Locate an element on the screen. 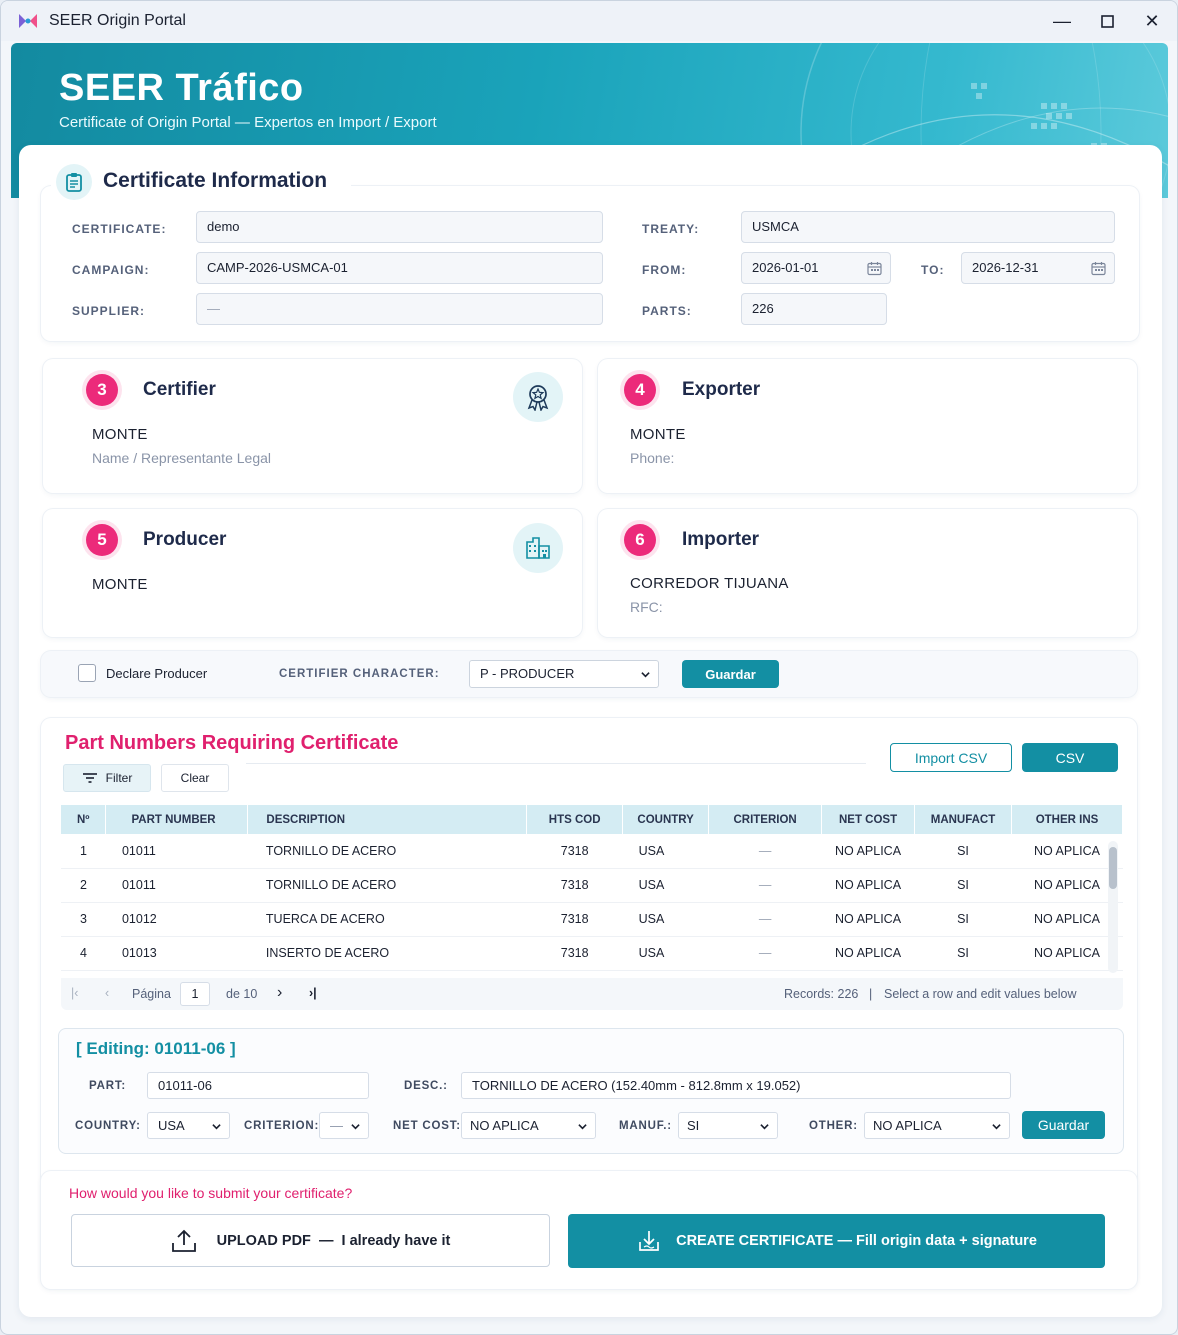  table-cell: SI is located at coordinates (963, 885).